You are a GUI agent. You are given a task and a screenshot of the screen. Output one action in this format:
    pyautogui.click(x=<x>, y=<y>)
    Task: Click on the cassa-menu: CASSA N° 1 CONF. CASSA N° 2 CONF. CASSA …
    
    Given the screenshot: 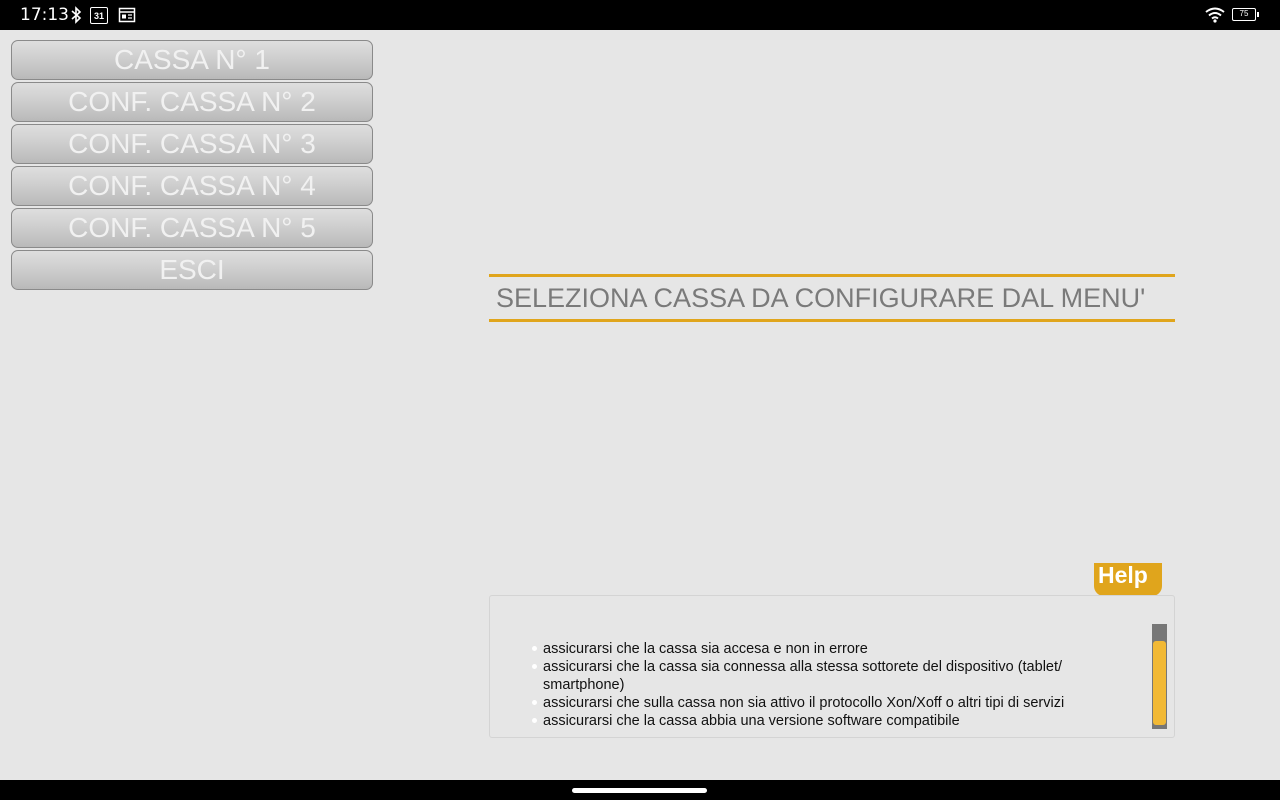 What is the action you would take?
    pyautogui.click(x=192, y=166)
    